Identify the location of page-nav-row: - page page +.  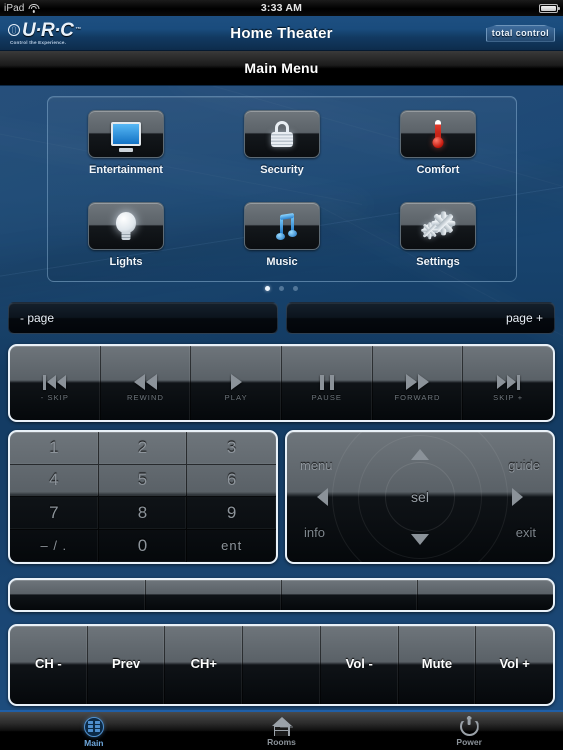
(281, 318).